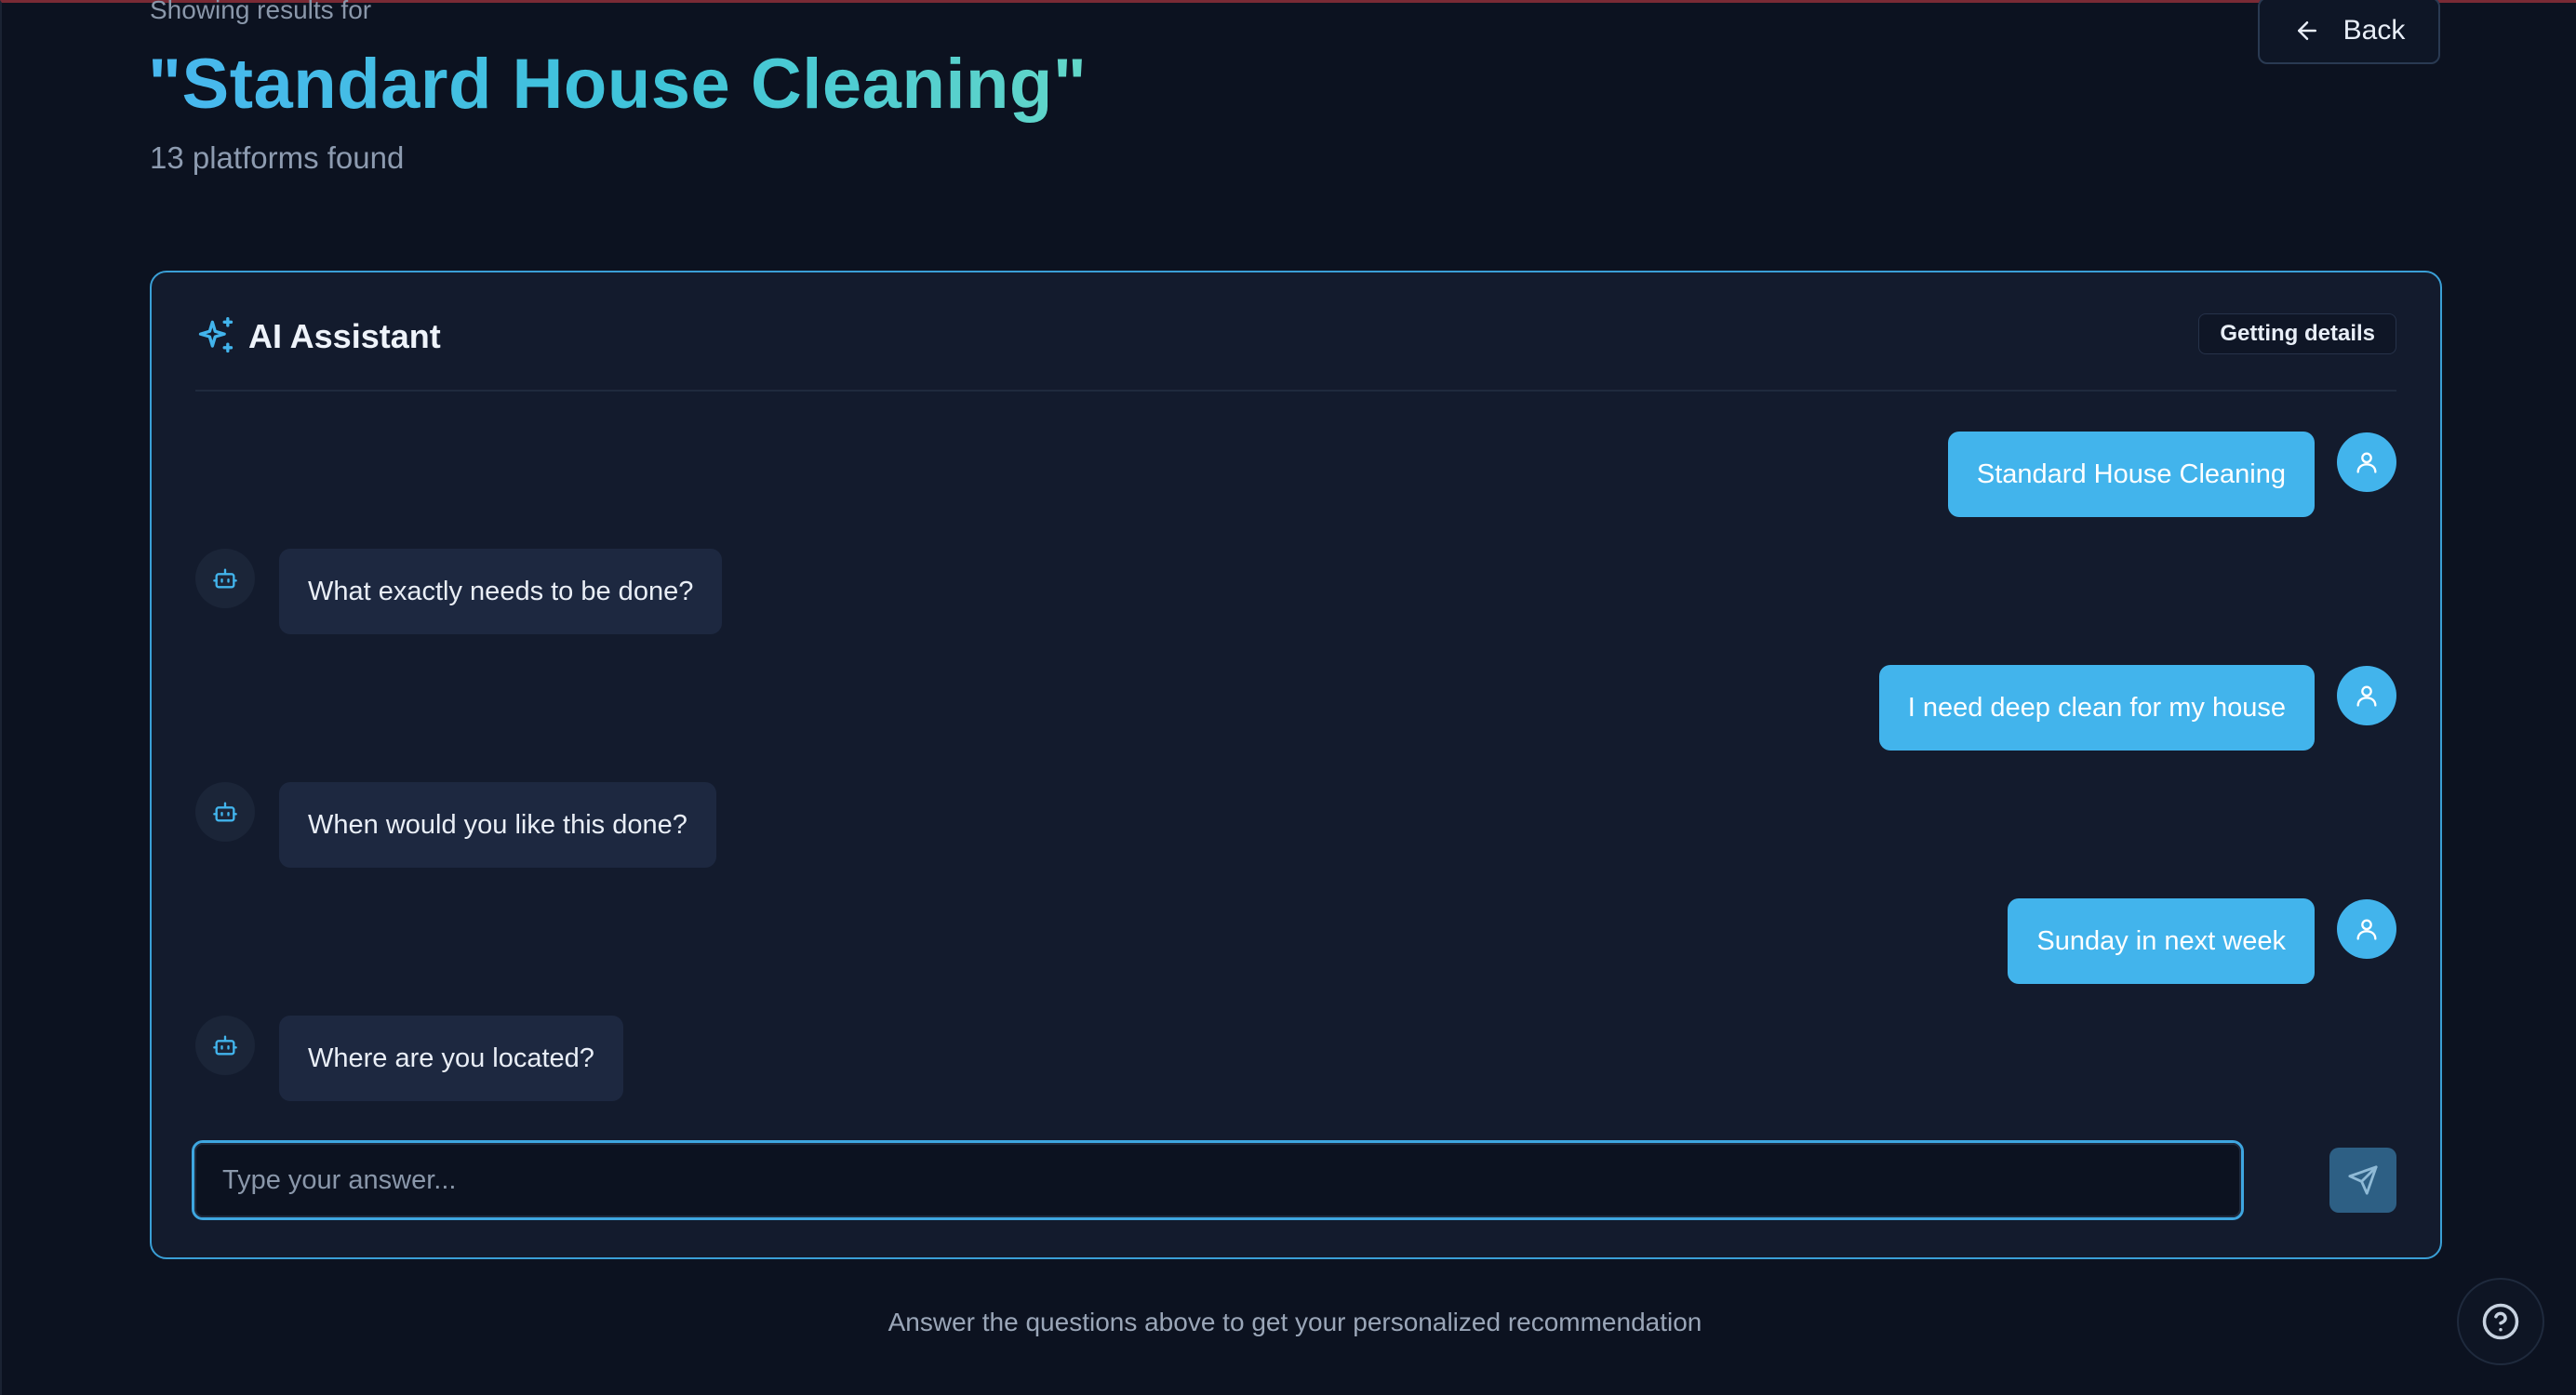 The width and height of the screenshot is (2576, 1395). What do you see at coordinates (501, 591) in the screenshot?
I see `bot-message: What exactly needs to be done?` at bounding box center [501, 591].